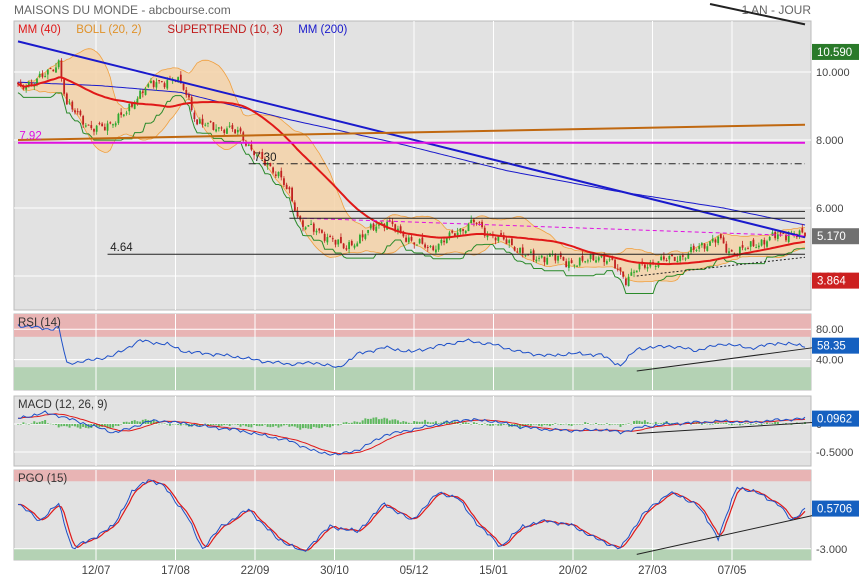  I want to click on x-tick-label: 15/01, so click(493, 571).